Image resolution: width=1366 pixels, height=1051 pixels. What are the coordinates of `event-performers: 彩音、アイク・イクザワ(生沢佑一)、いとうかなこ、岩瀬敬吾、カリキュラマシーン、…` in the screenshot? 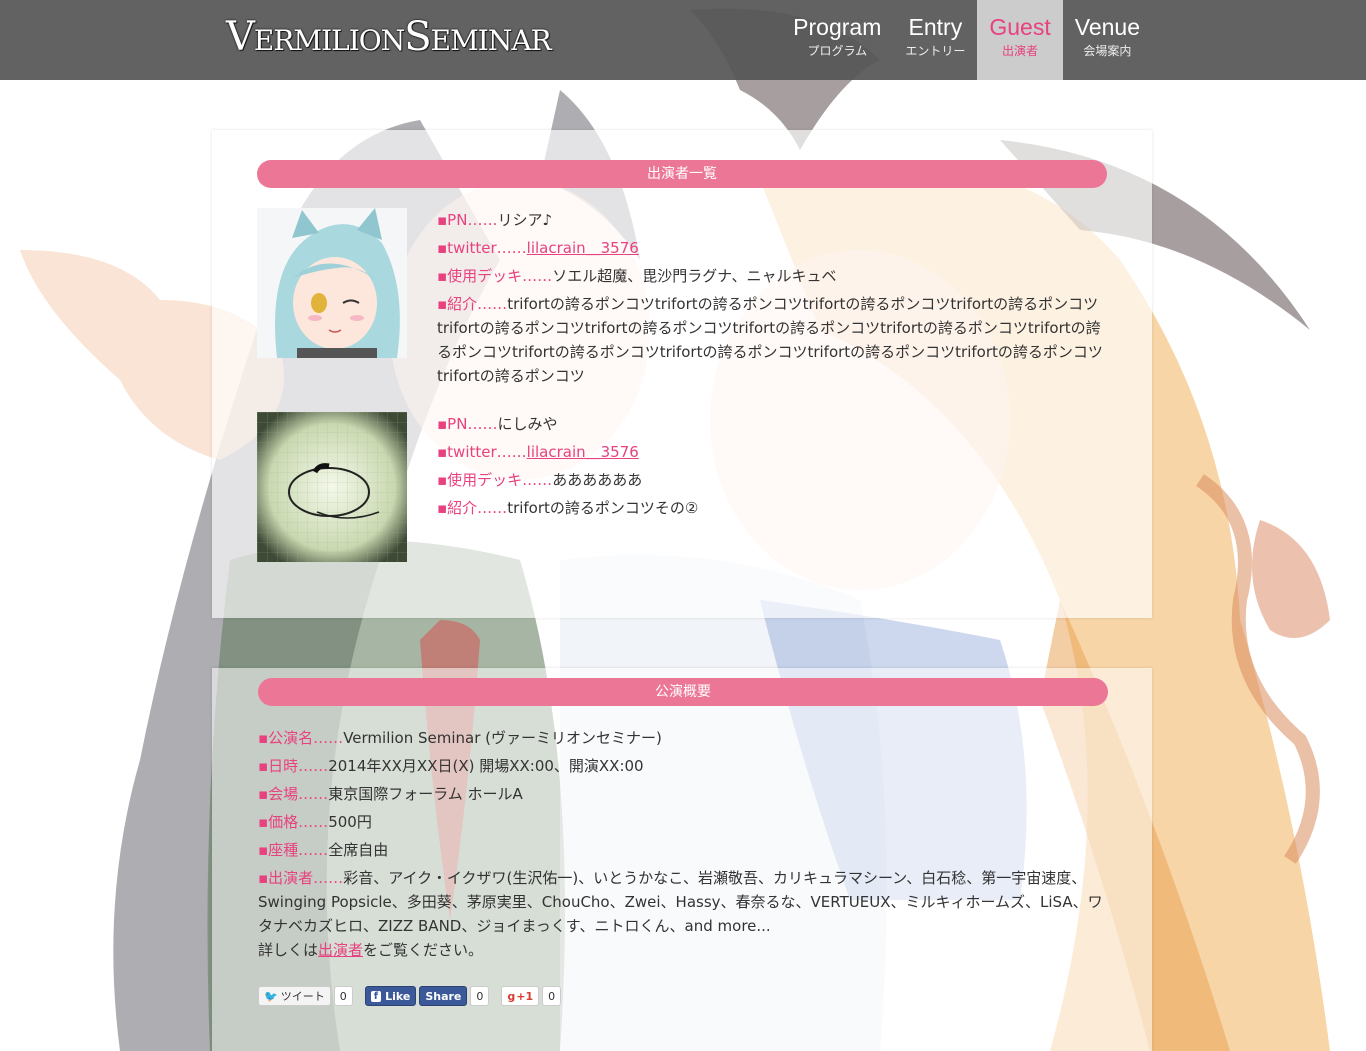 It's located at (680, 902).